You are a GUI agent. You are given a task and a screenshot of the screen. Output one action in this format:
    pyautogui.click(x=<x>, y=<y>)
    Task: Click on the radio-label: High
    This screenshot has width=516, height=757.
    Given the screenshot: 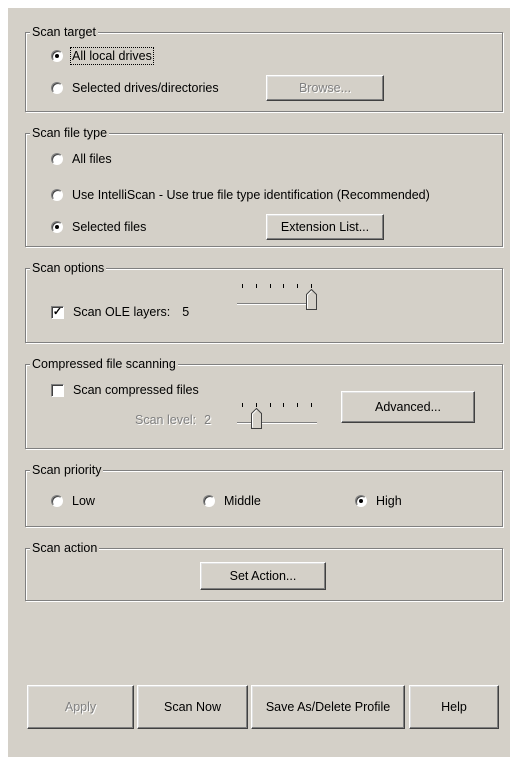 What is the action you would take?
    pyautogui.click(x=389, y=501)
    